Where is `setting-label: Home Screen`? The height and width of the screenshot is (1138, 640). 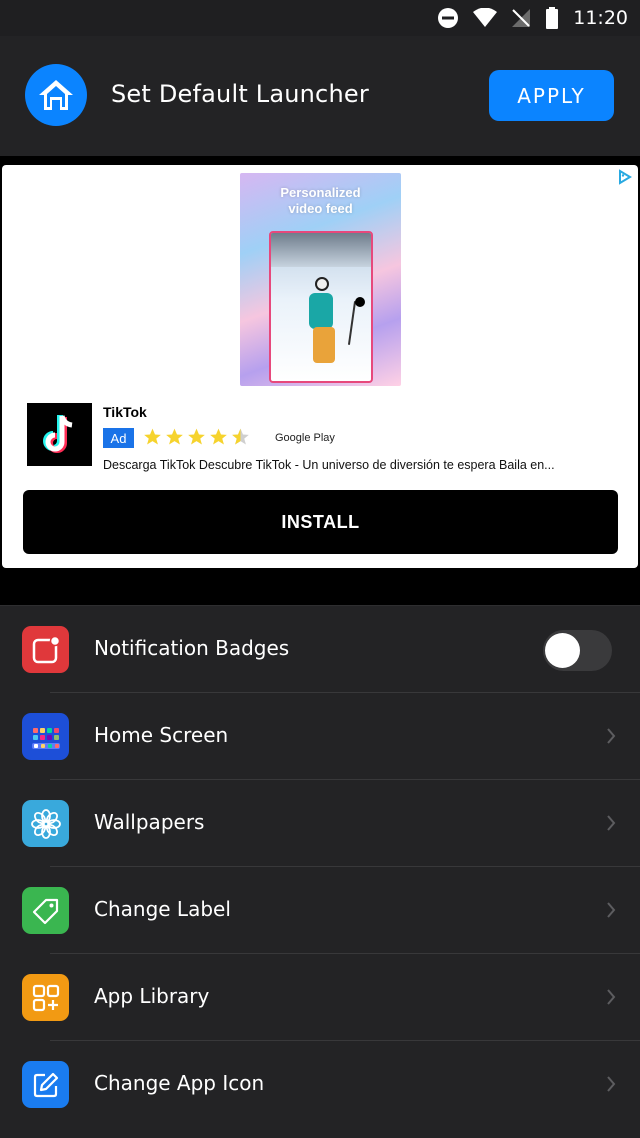
setting-label: Home Screen is located at coordinates (161, 735).